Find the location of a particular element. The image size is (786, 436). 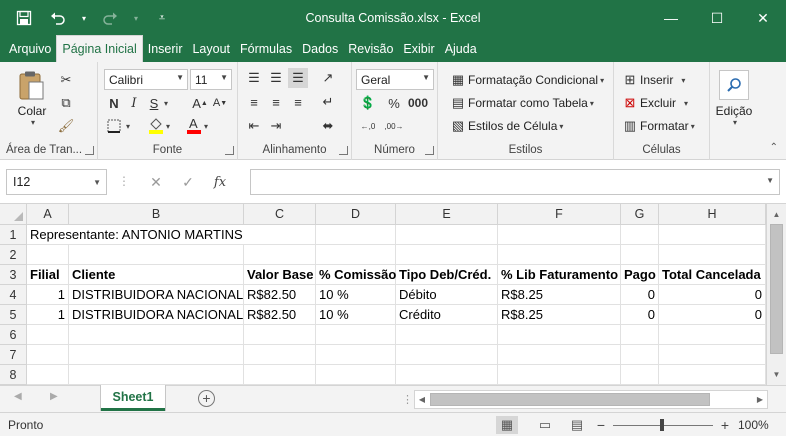

cell-styles-button: ▧ Estilos de Célula ▾ is located at coordinates (506, 126).